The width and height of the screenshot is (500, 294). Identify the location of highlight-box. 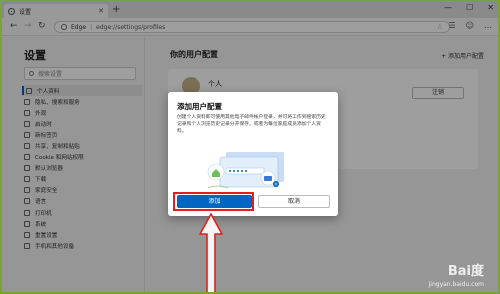
(213, 201).